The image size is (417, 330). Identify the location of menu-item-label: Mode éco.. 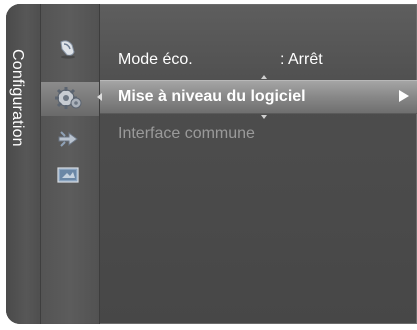
(155, 59).